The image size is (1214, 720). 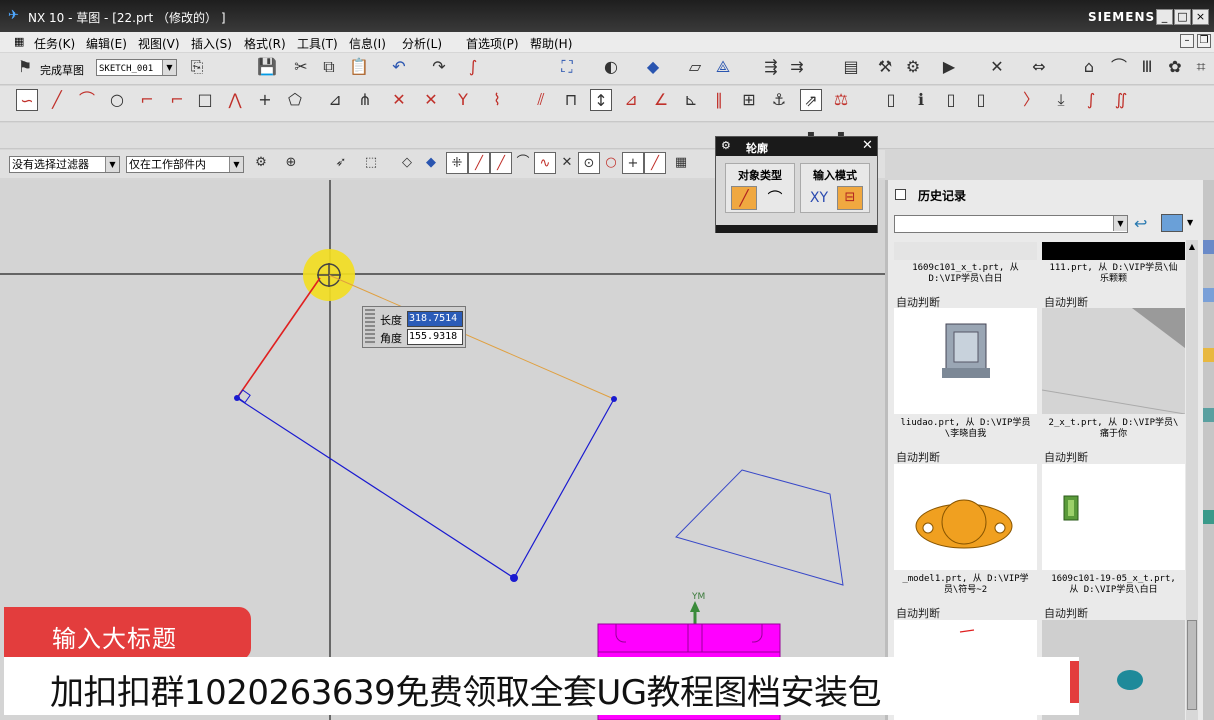 I want to click on circle-tool-icon: ○, so click(x=117, y=100).